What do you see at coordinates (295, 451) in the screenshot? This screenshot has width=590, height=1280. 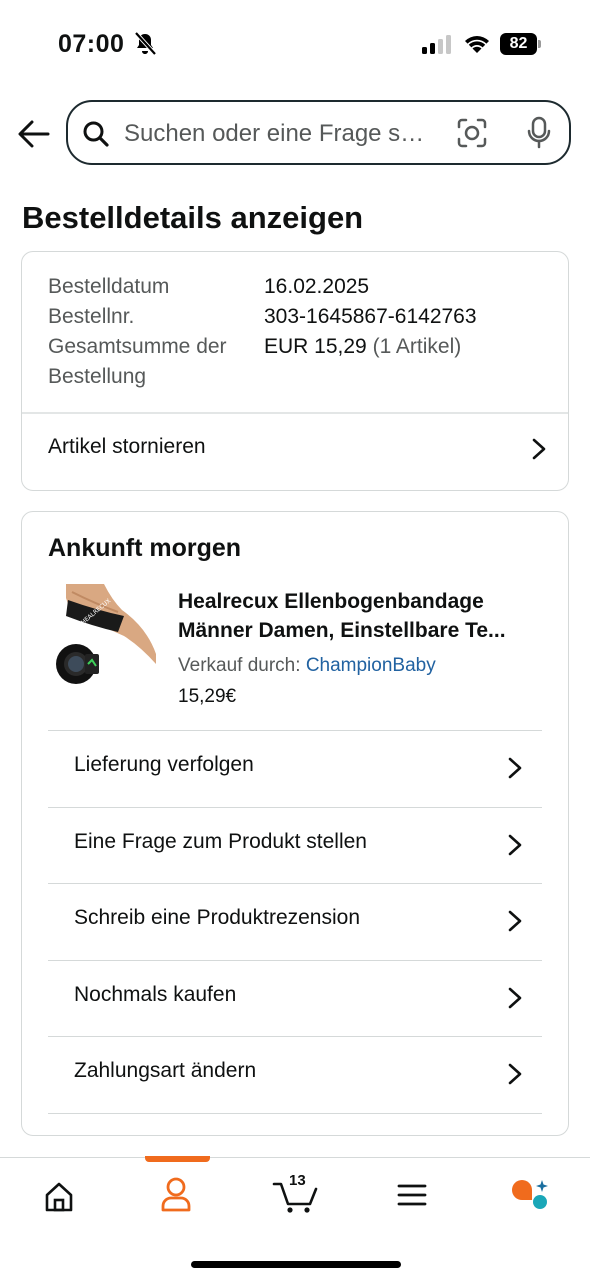 I see `cancel-items-link: Artikel stornieren` at bounding box center [295, 451].